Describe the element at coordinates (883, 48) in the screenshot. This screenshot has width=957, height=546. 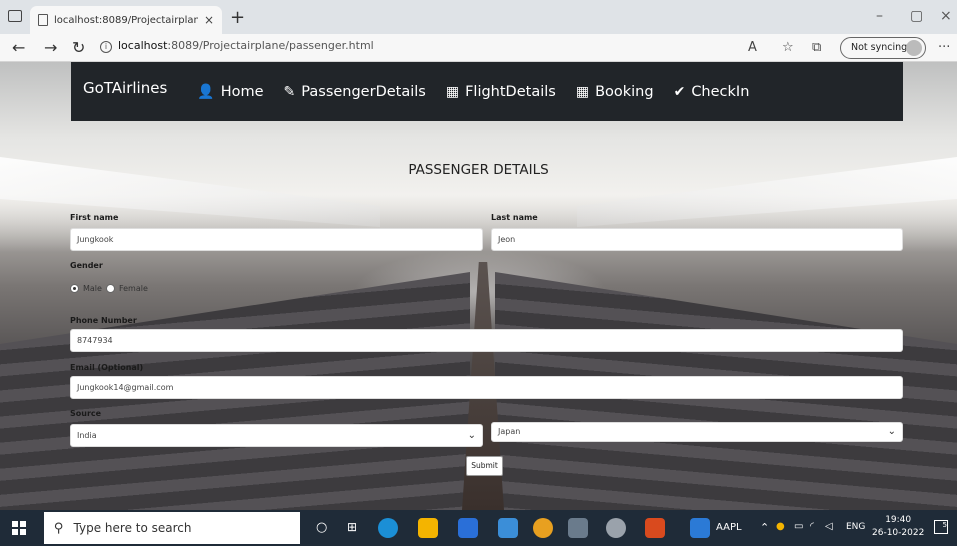
I see `profile-sync-button: Not syncing` at that location.